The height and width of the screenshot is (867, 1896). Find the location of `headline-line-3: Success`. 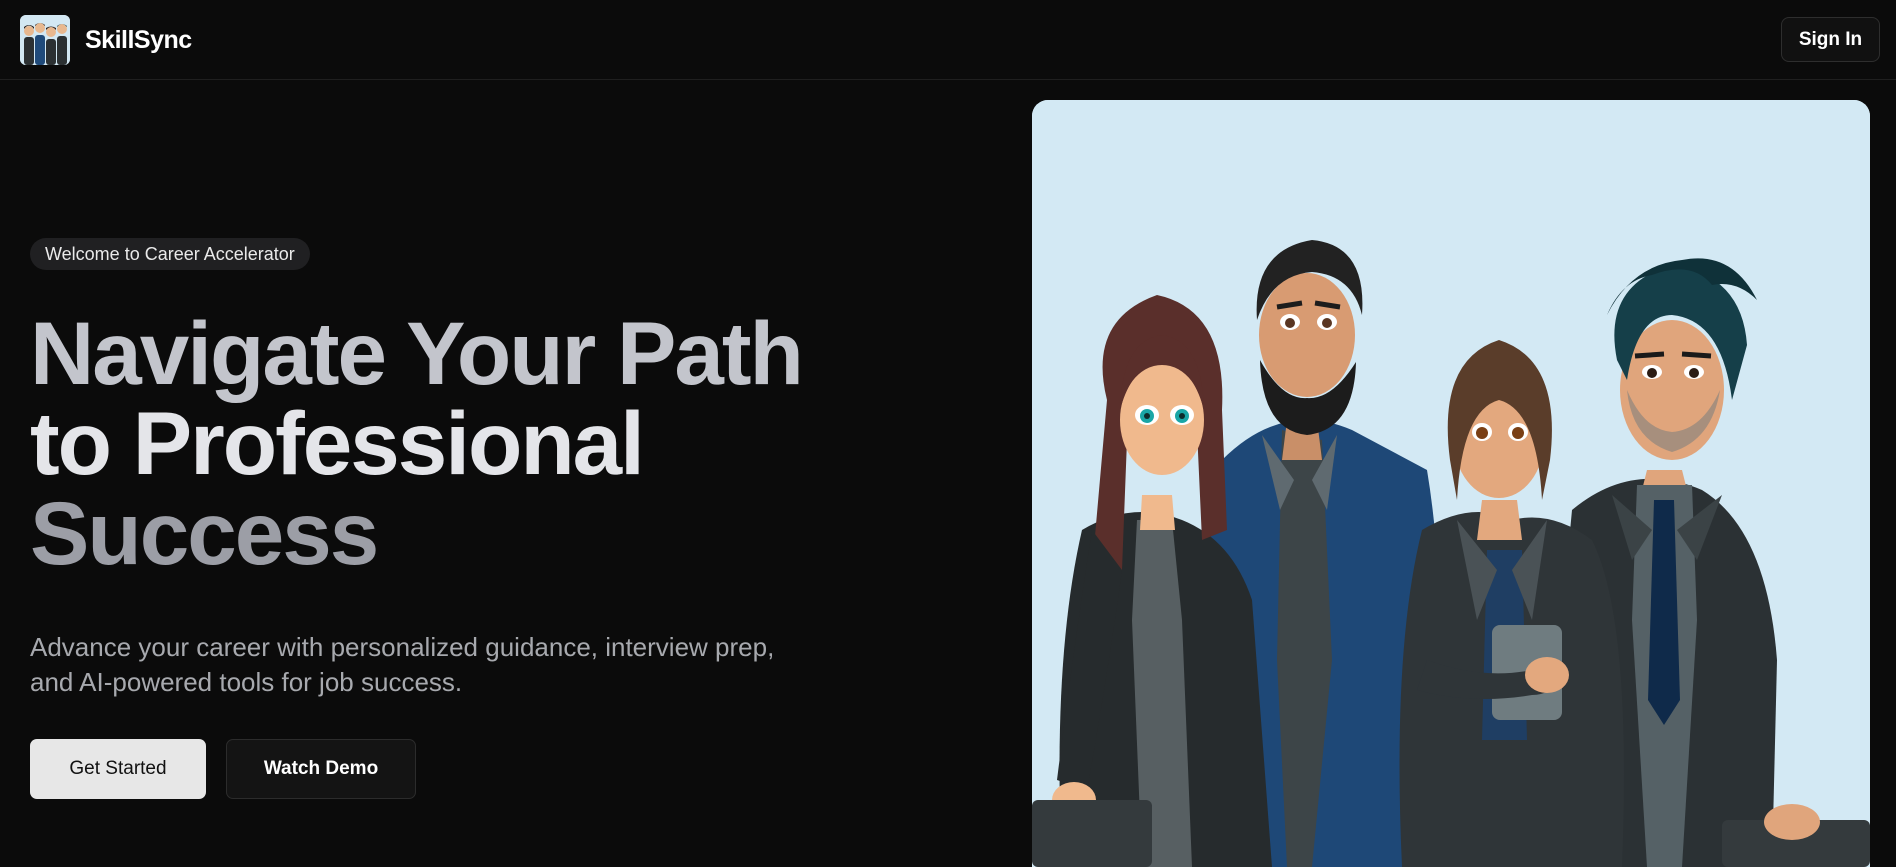

headline-line-3: Success is located at coordinates (204, 533).